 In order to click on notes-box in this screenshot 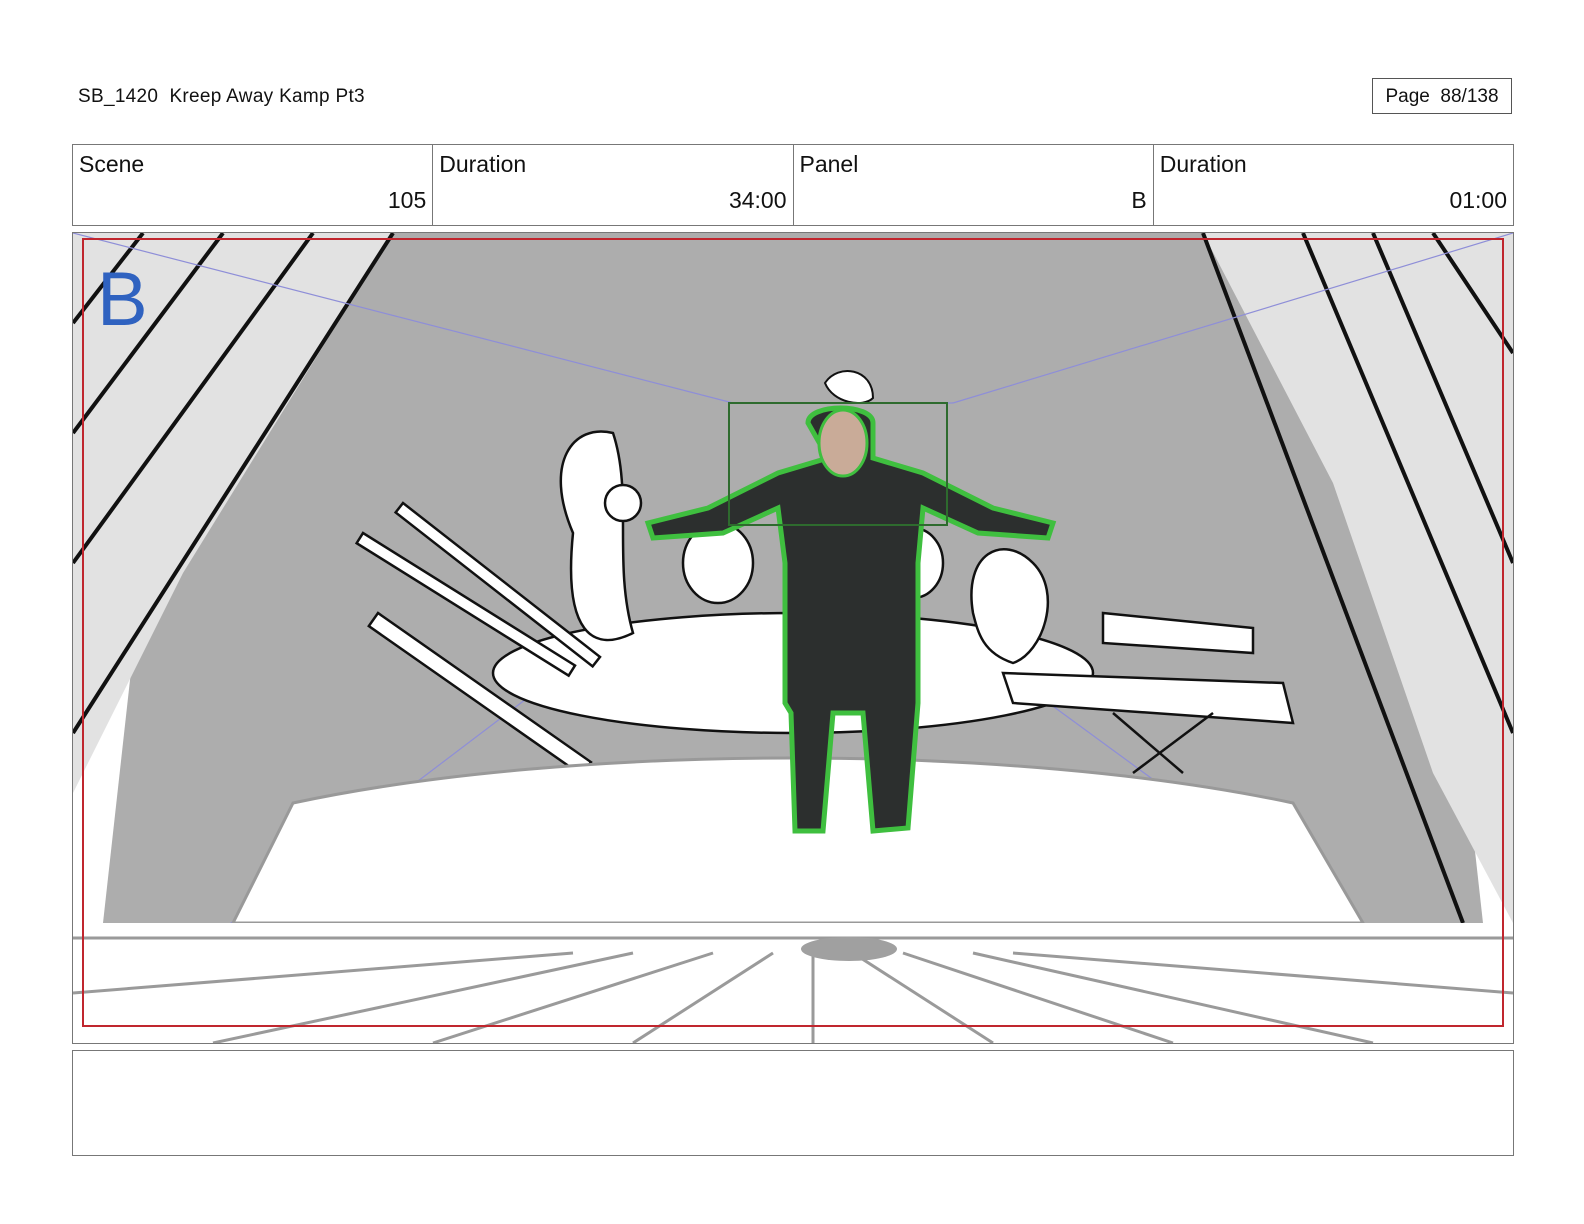, I will do `click(793, 1103)`.